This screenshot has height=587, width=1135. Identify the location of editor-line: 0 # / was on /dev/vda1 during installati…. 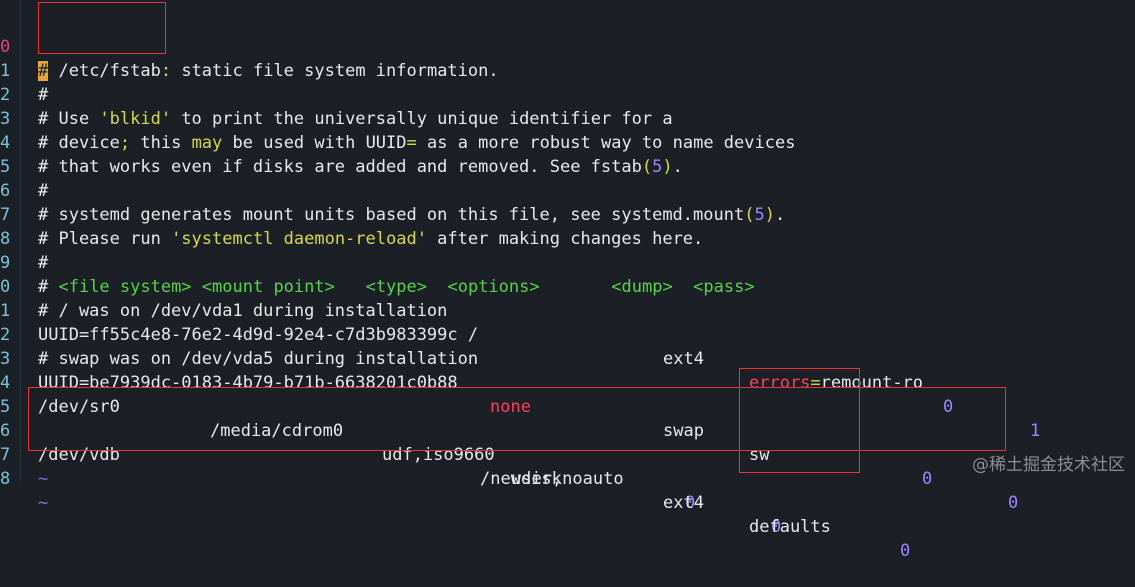
(567, 286).